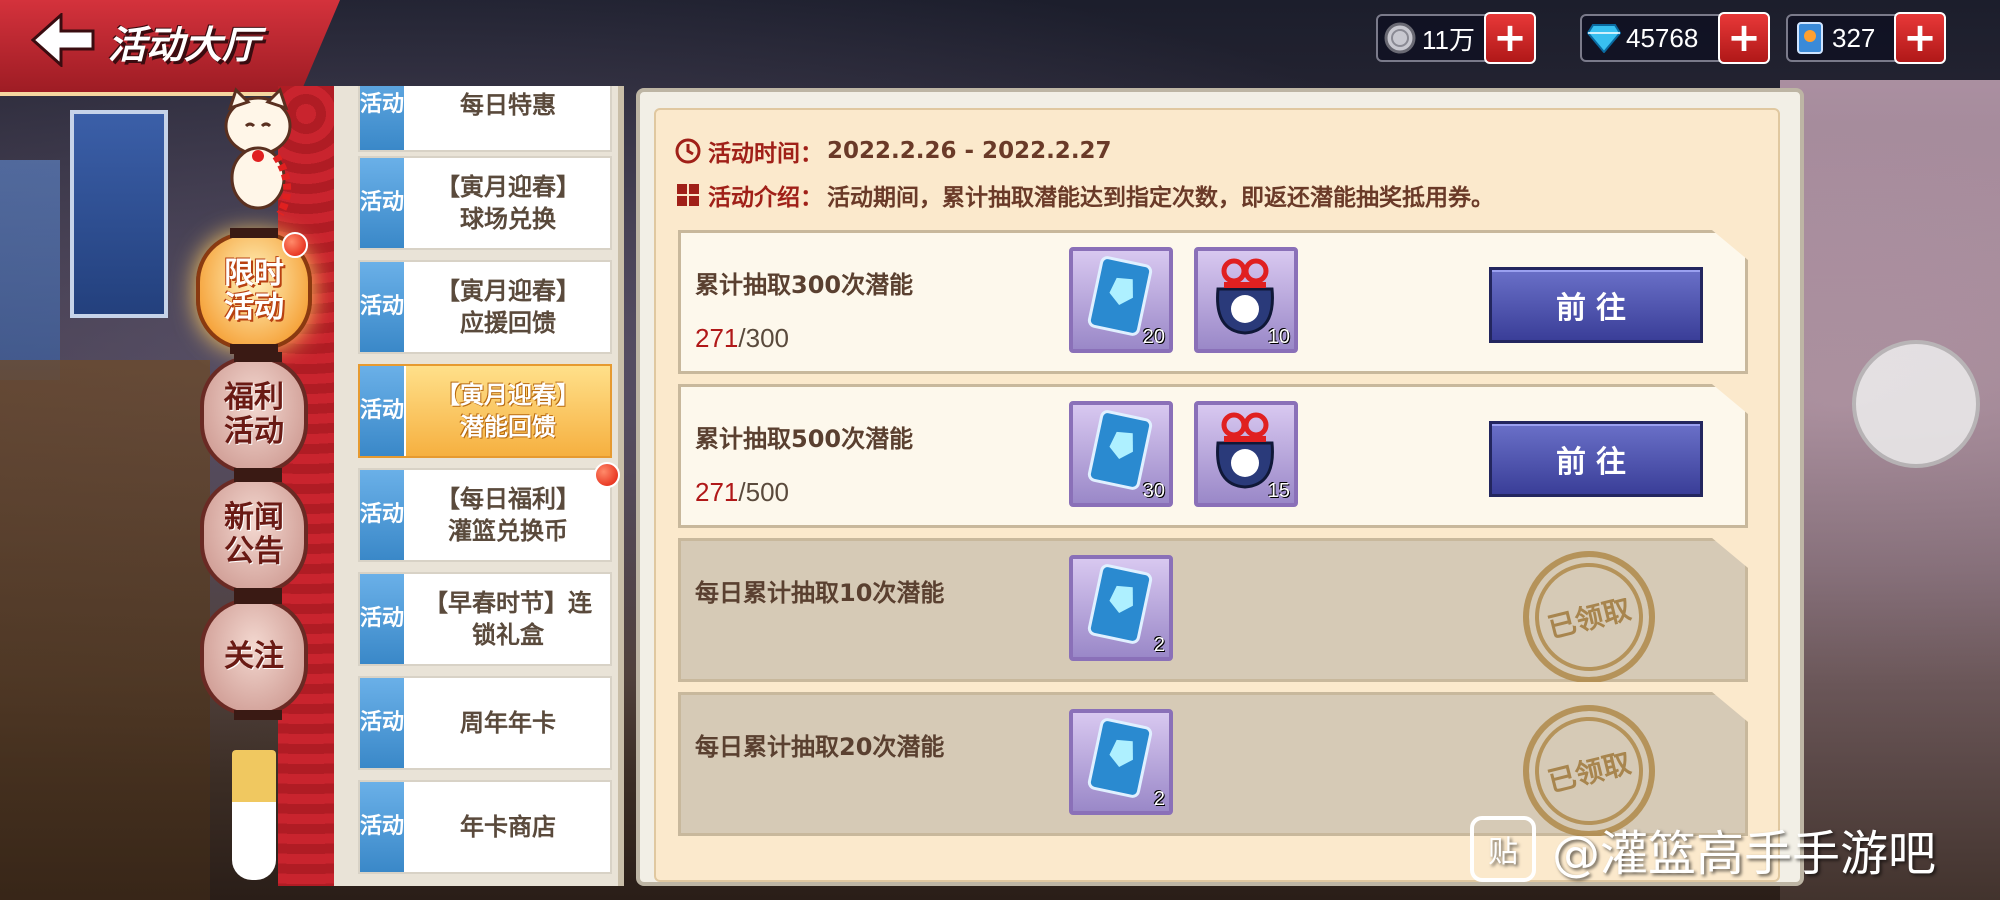 This screenshot has width=2000, height=900. I want to click on activity-court-exchange: 活动 【寅月迎春】 球场兑换, so click(485, 203).